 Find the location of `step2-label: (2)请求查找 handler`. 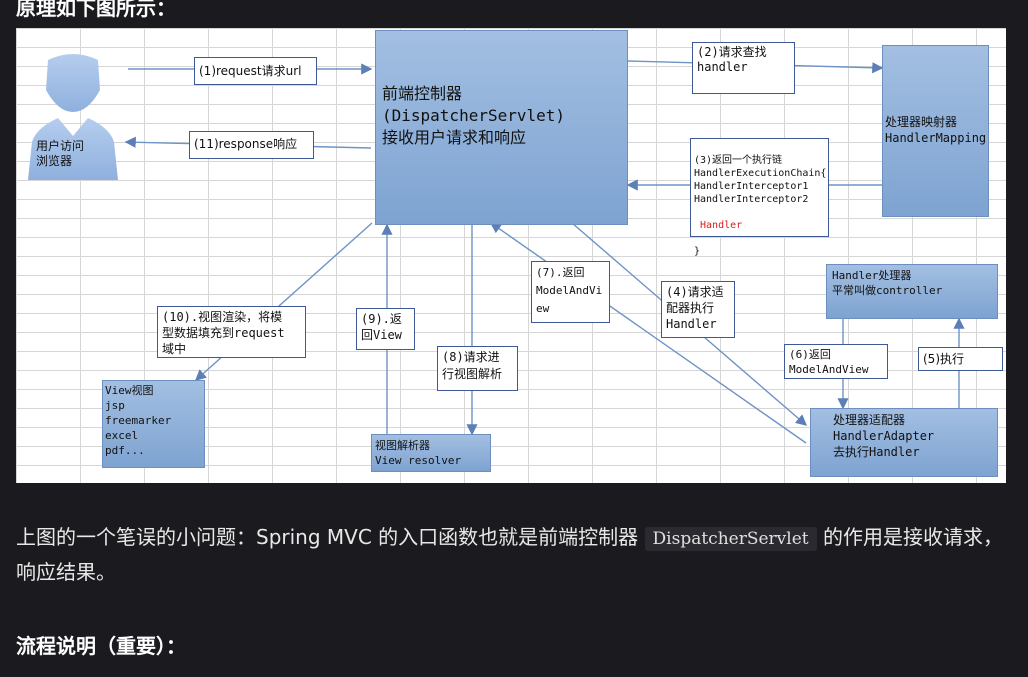

step2-label: (2)请求查找 handler is located at coordinates (743, 68).